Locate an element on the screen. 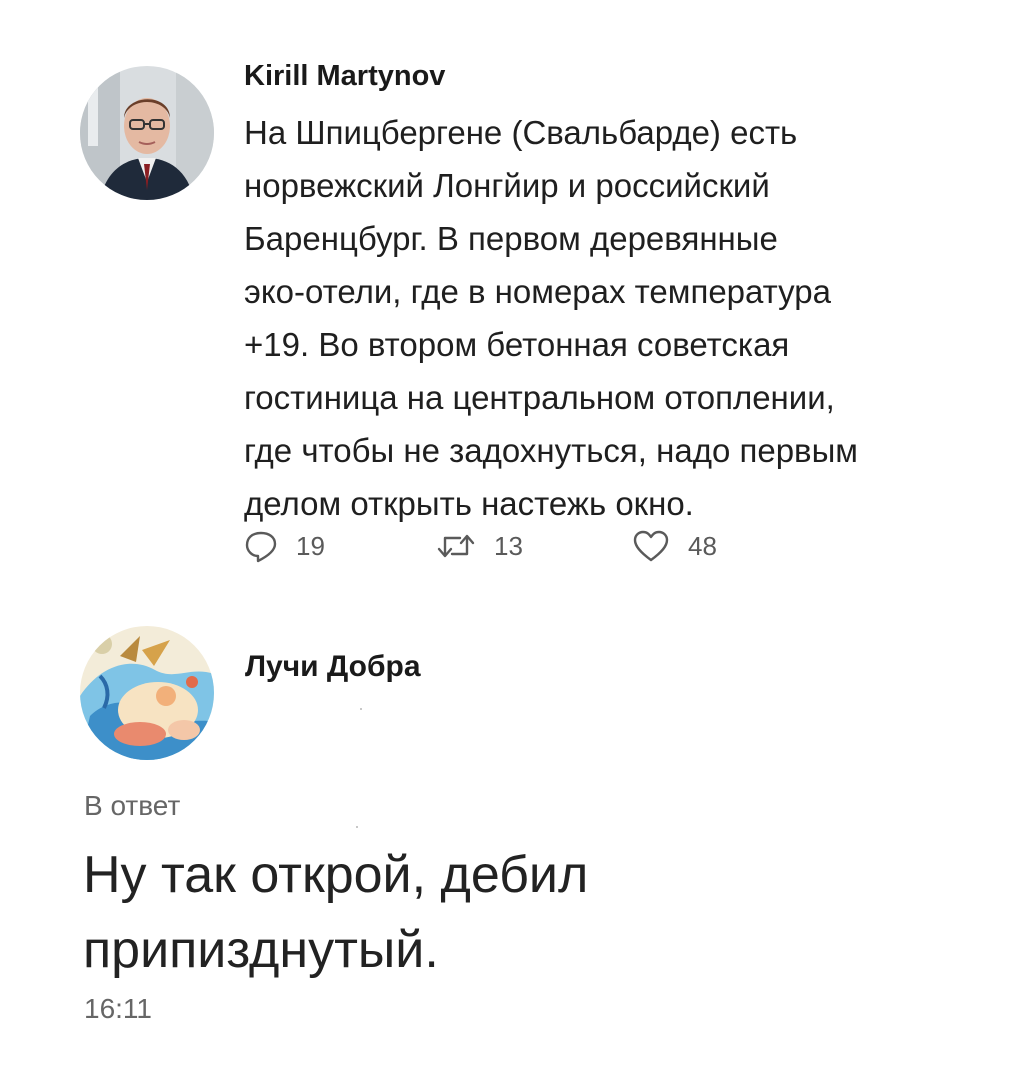 The height and width of the screenshot is (1069, 1024). tweet-text-line: Баренцбург. В первом деревянные is located at coordinates (511, 238).